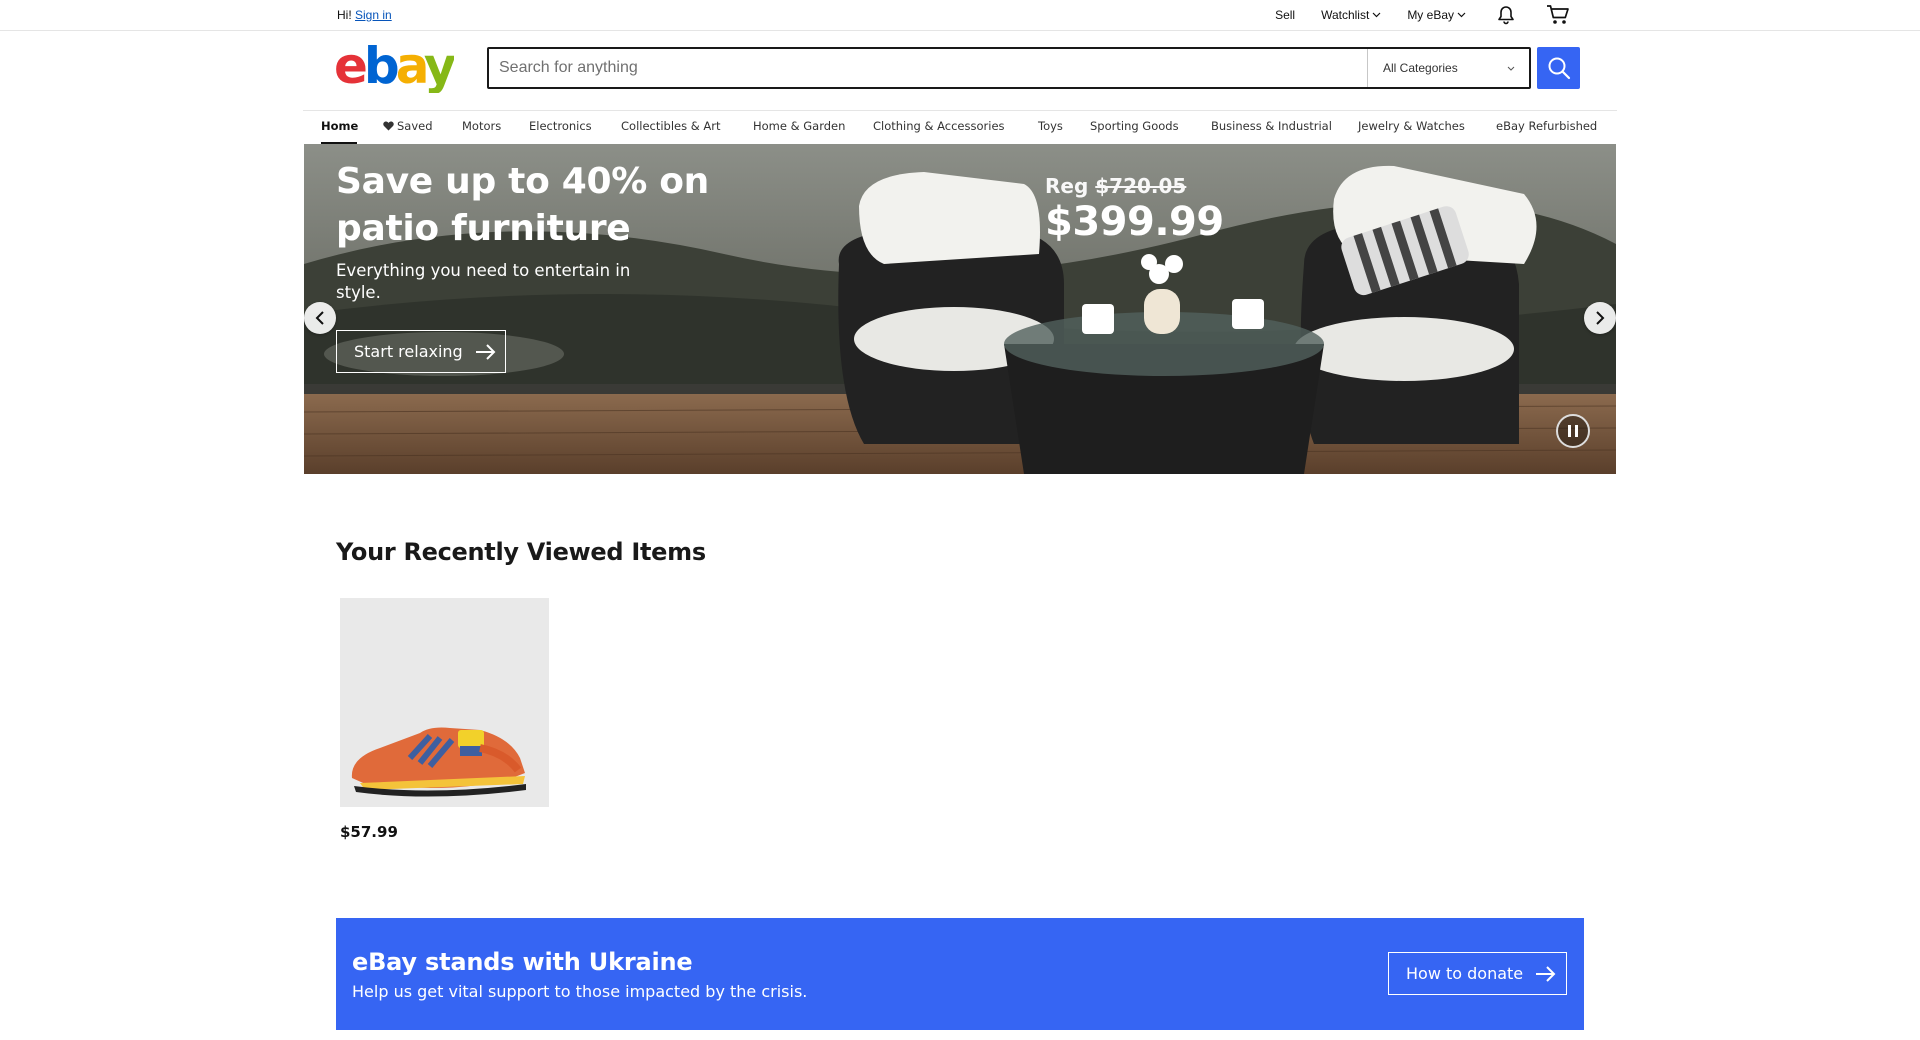 This screenshot has height=1040, width=1920. I want to click on nav-item-refurbished: eBay Refurbished, so click(1546, 126).